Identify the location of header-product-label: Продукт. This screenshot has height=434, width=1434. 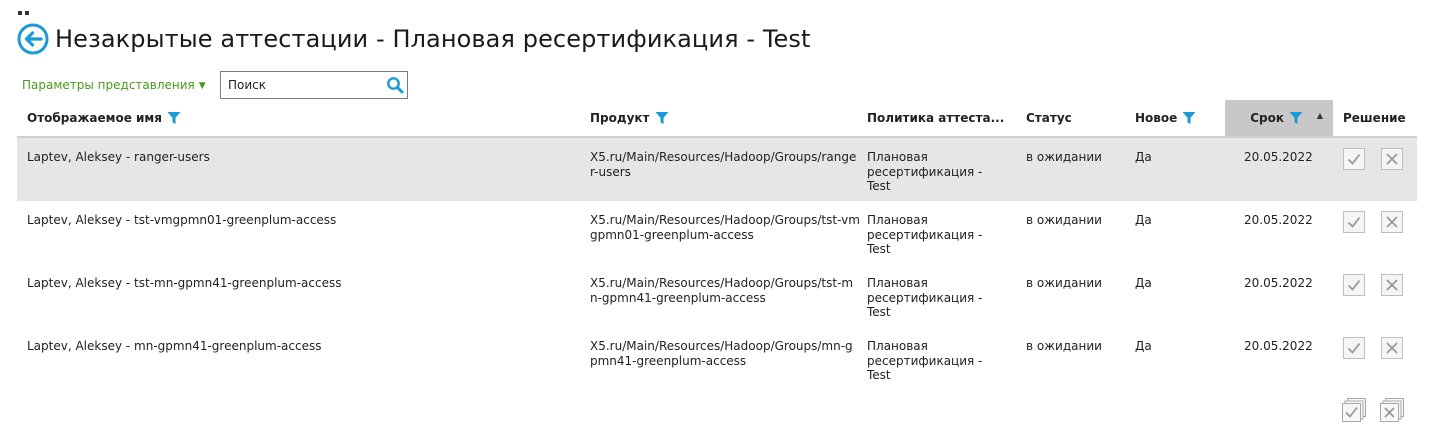
(620, 118).